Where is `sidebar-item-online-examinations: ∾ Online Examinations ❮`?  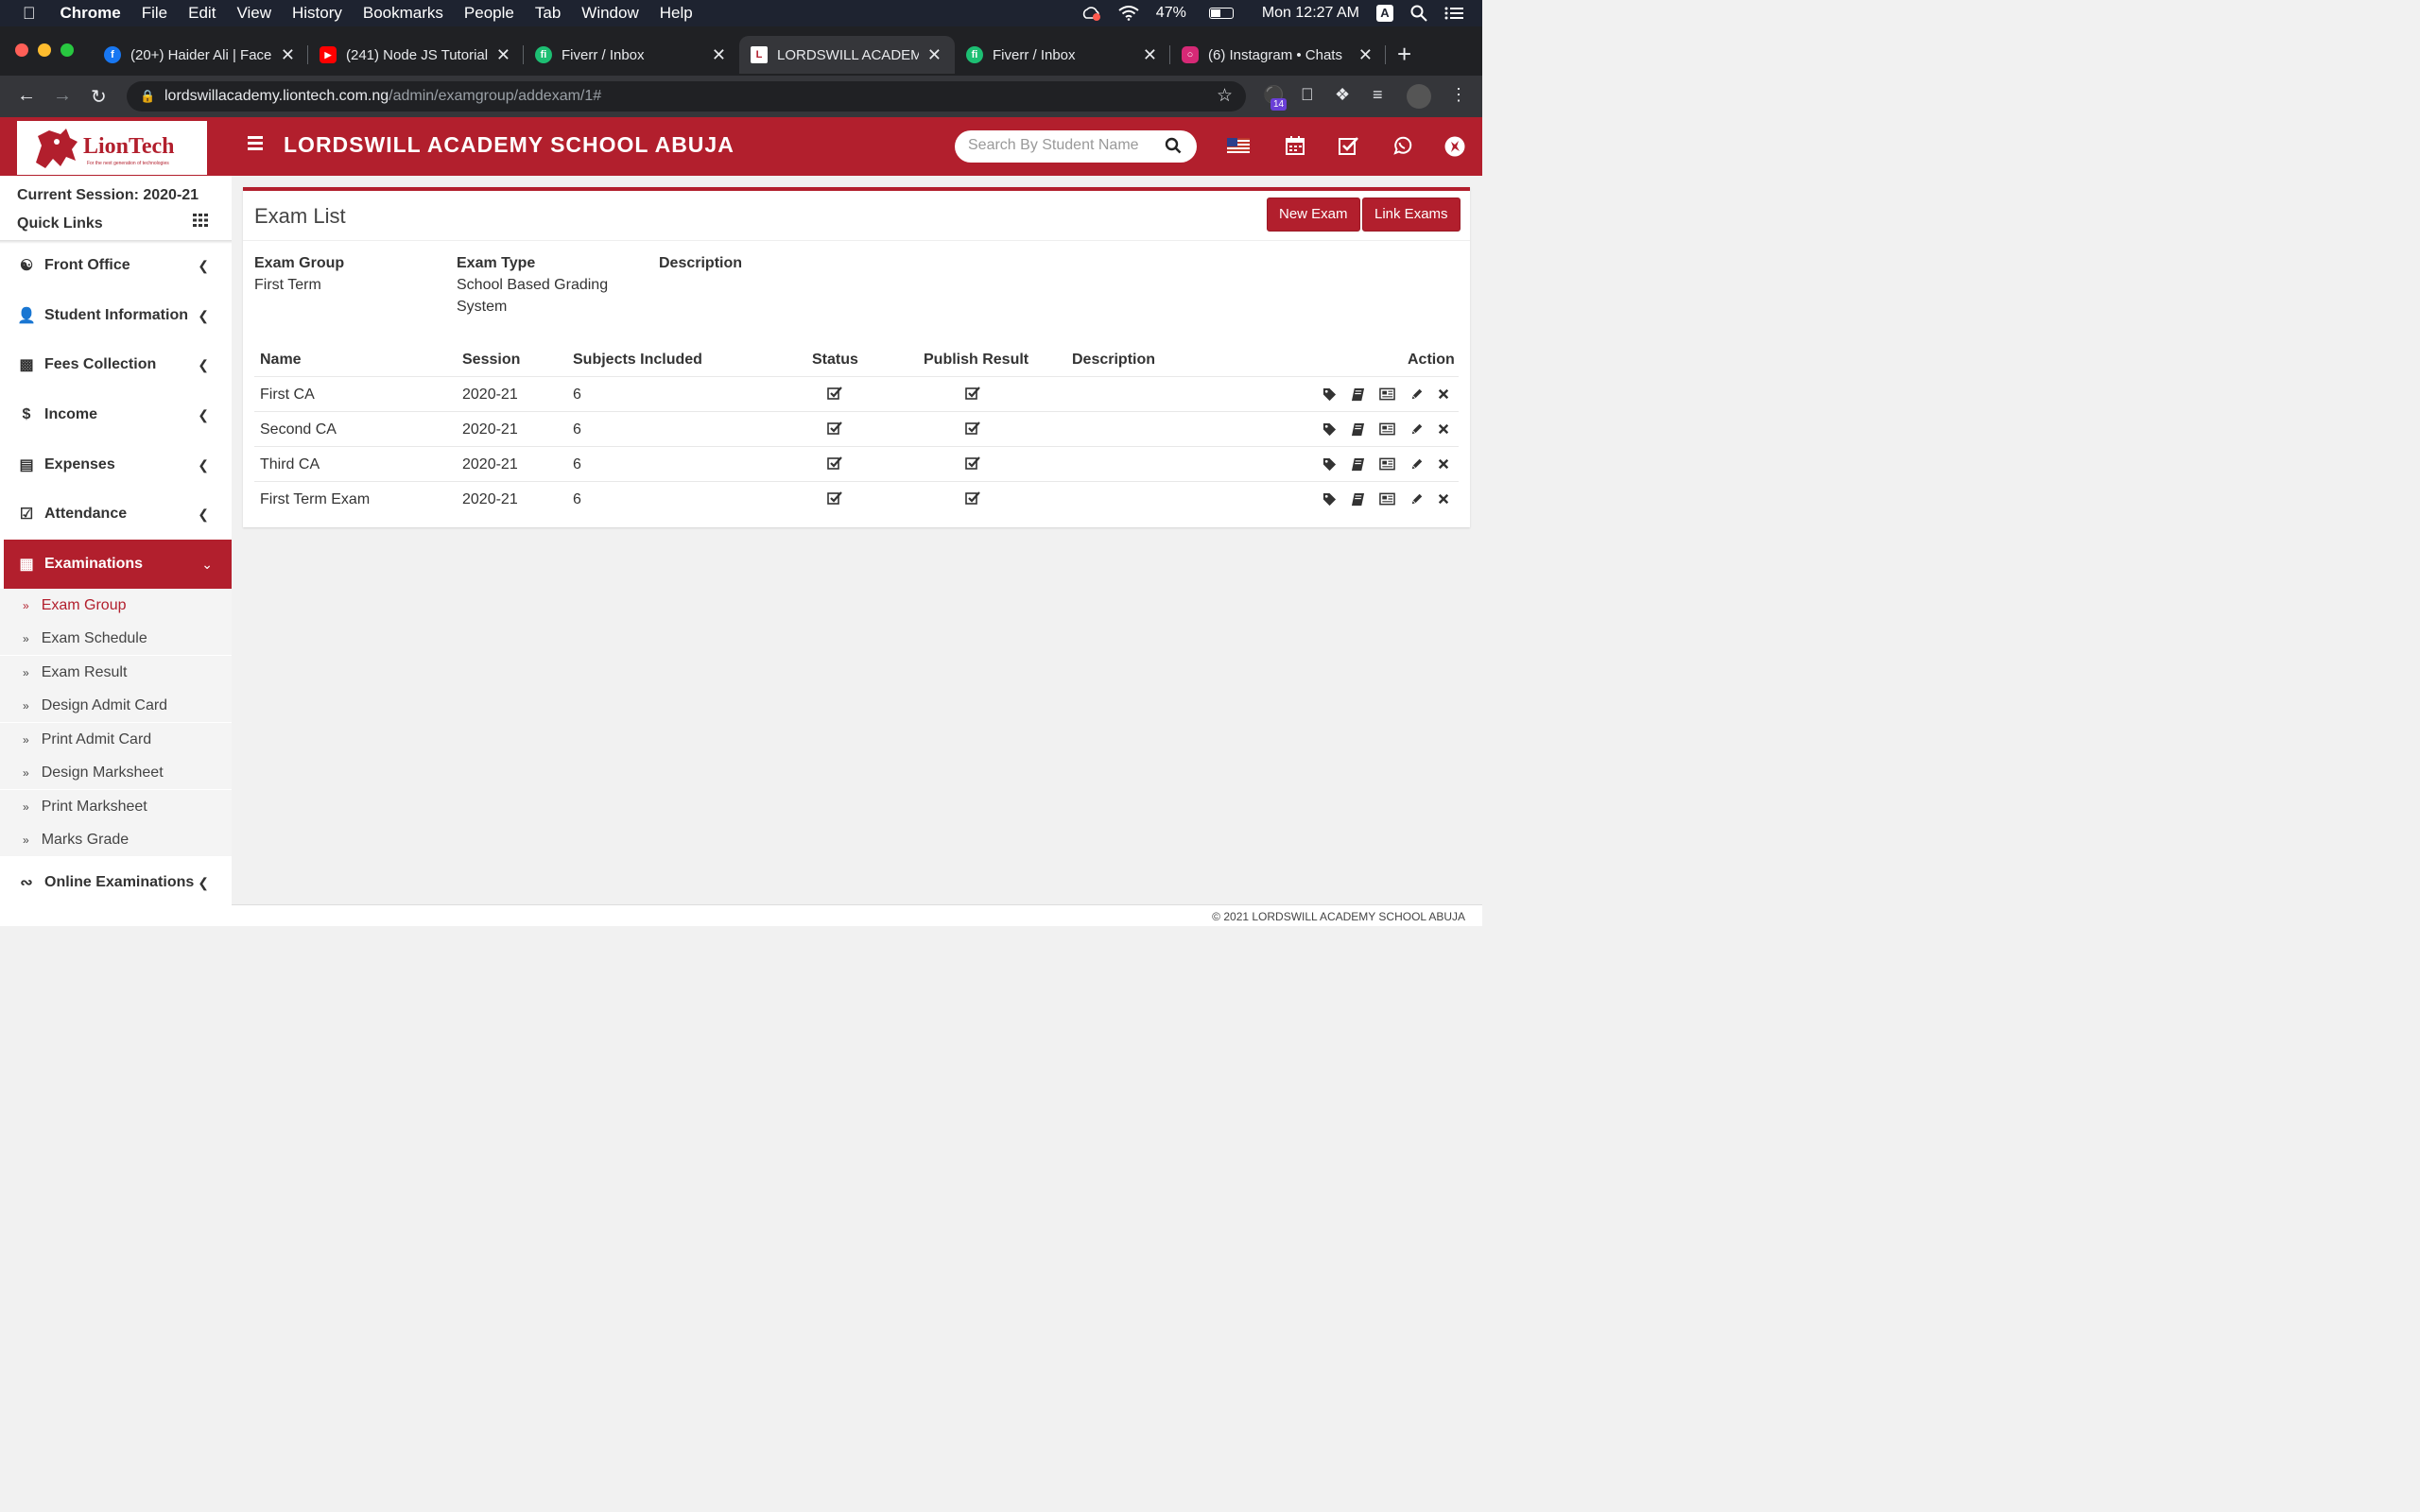 sidebar-item-online-examinations: ∾ Online Examinations ❮ is located at coordinates (116, 882).